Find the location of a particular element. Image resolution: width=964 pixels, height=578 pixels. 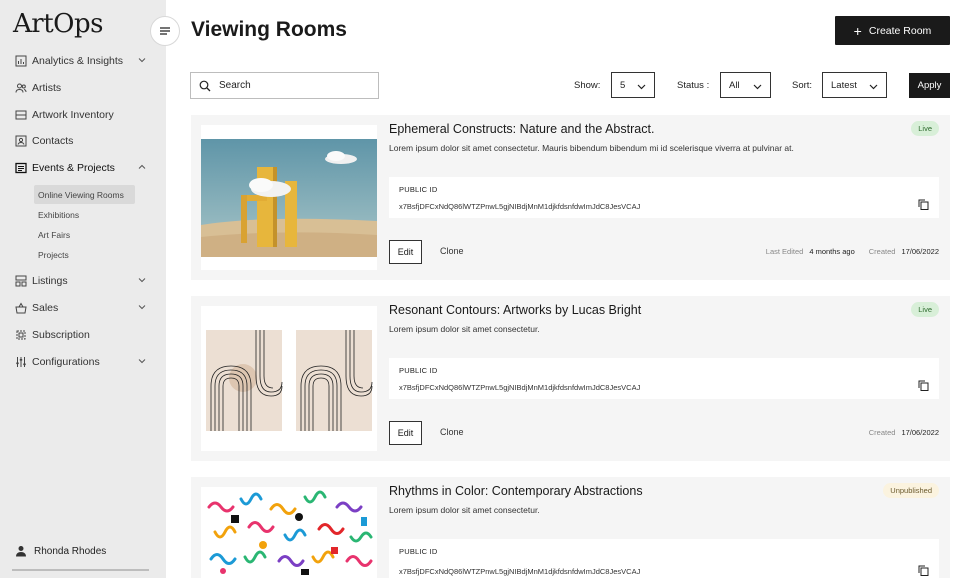

plus-icon: + is located at coordinates (857, 30).